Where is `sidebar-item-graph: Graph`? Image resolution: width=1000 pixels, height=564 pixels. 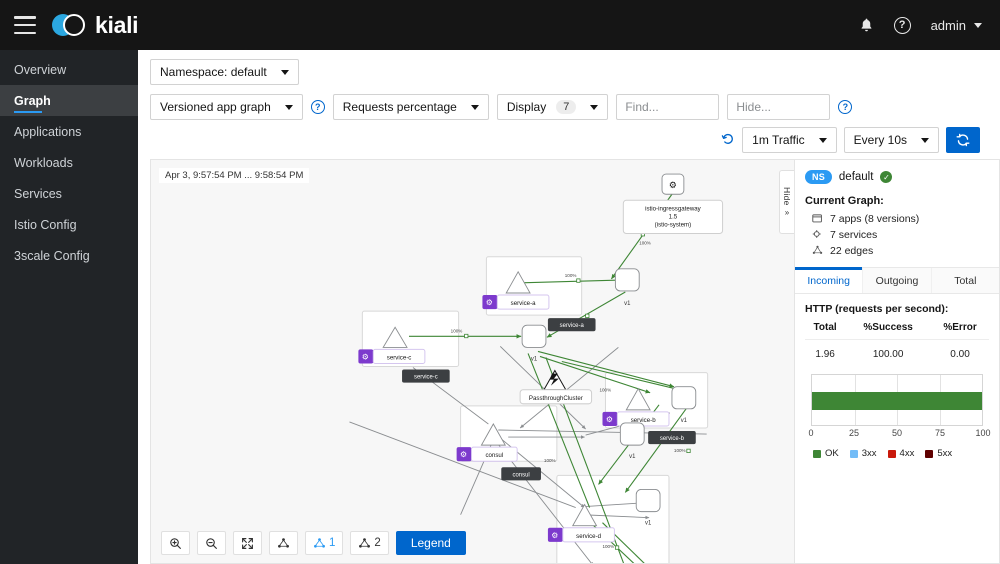
sidebar-item-graph: Graph is located at coordinates (69, 100).